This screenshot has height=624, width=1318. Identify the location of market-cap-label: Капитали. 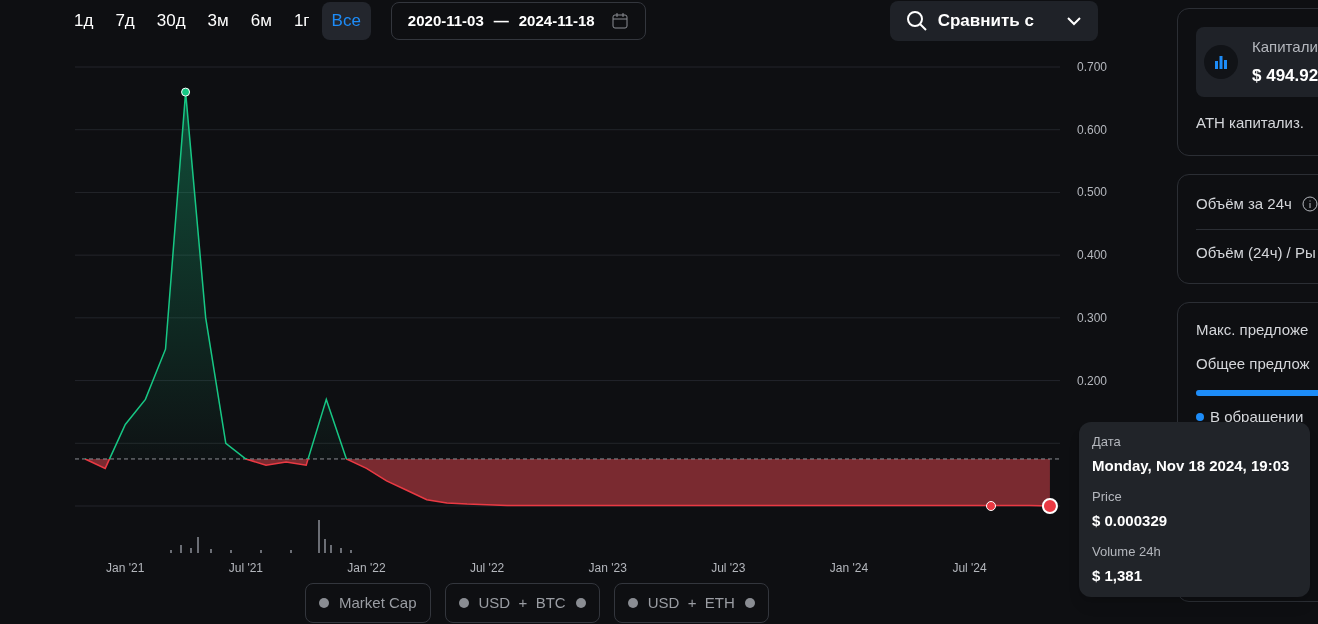
(1285, 47).